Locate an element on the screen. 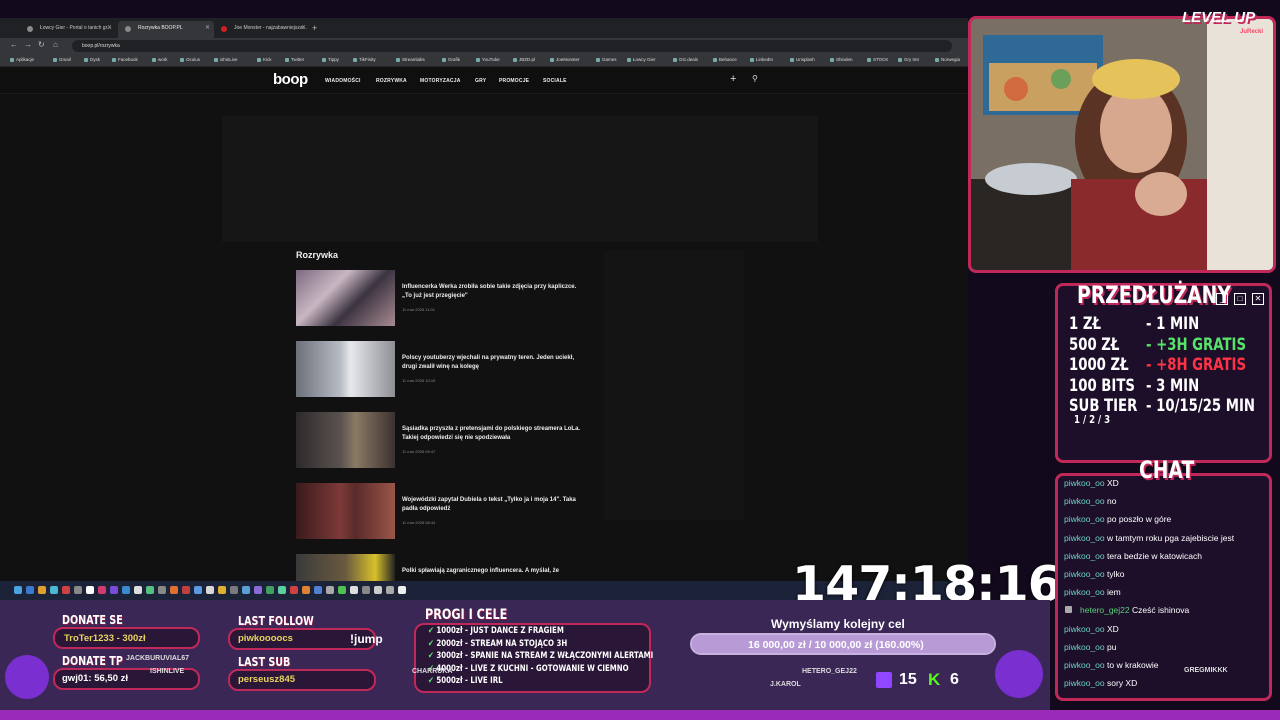 This screenshot has height=720, width=1280. bookmark-item: Dysk is located at coordinates (92, 59).